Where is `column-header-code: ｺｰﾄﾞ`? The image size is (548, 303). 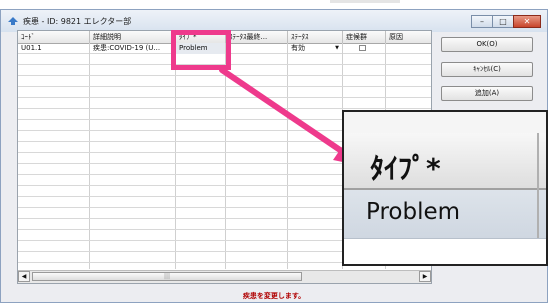
column-header-code: ｺｰﾄﾞ is located at coordinates (54, 37).